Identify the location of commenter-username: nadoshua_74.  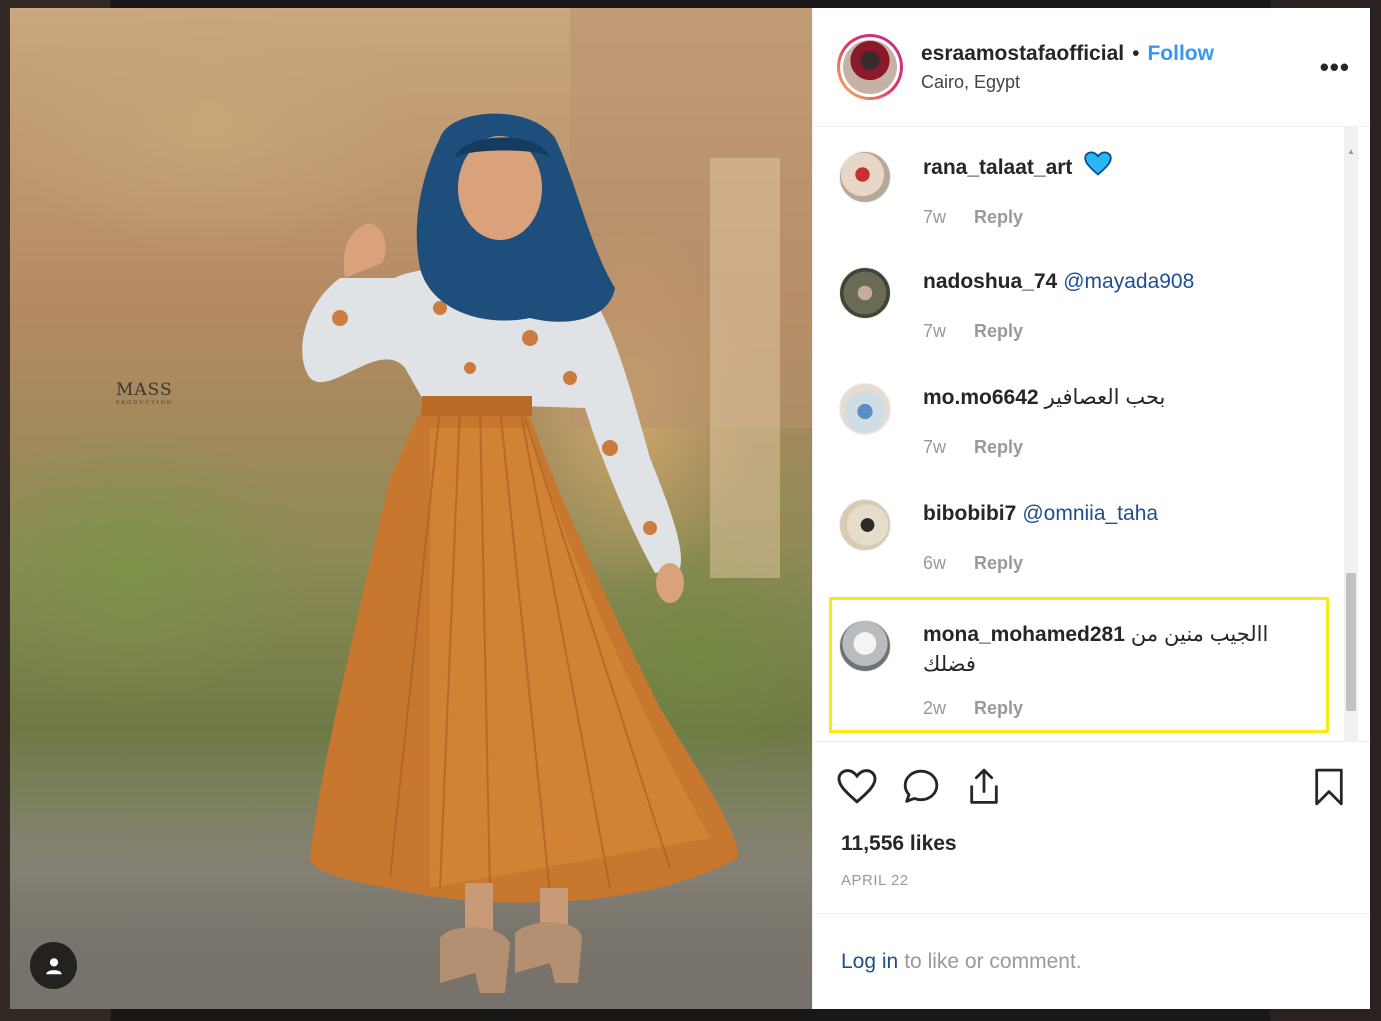
(990, 281).